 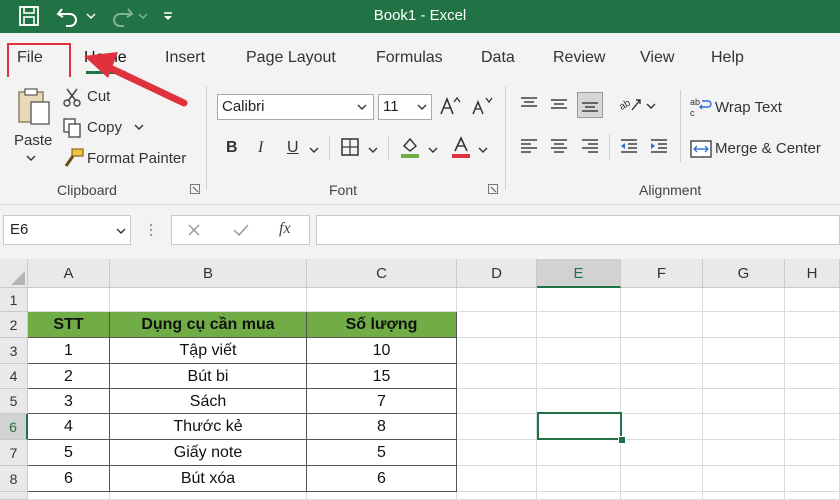 I want to click on cut-button: Cut, so click(x=98, y=96).